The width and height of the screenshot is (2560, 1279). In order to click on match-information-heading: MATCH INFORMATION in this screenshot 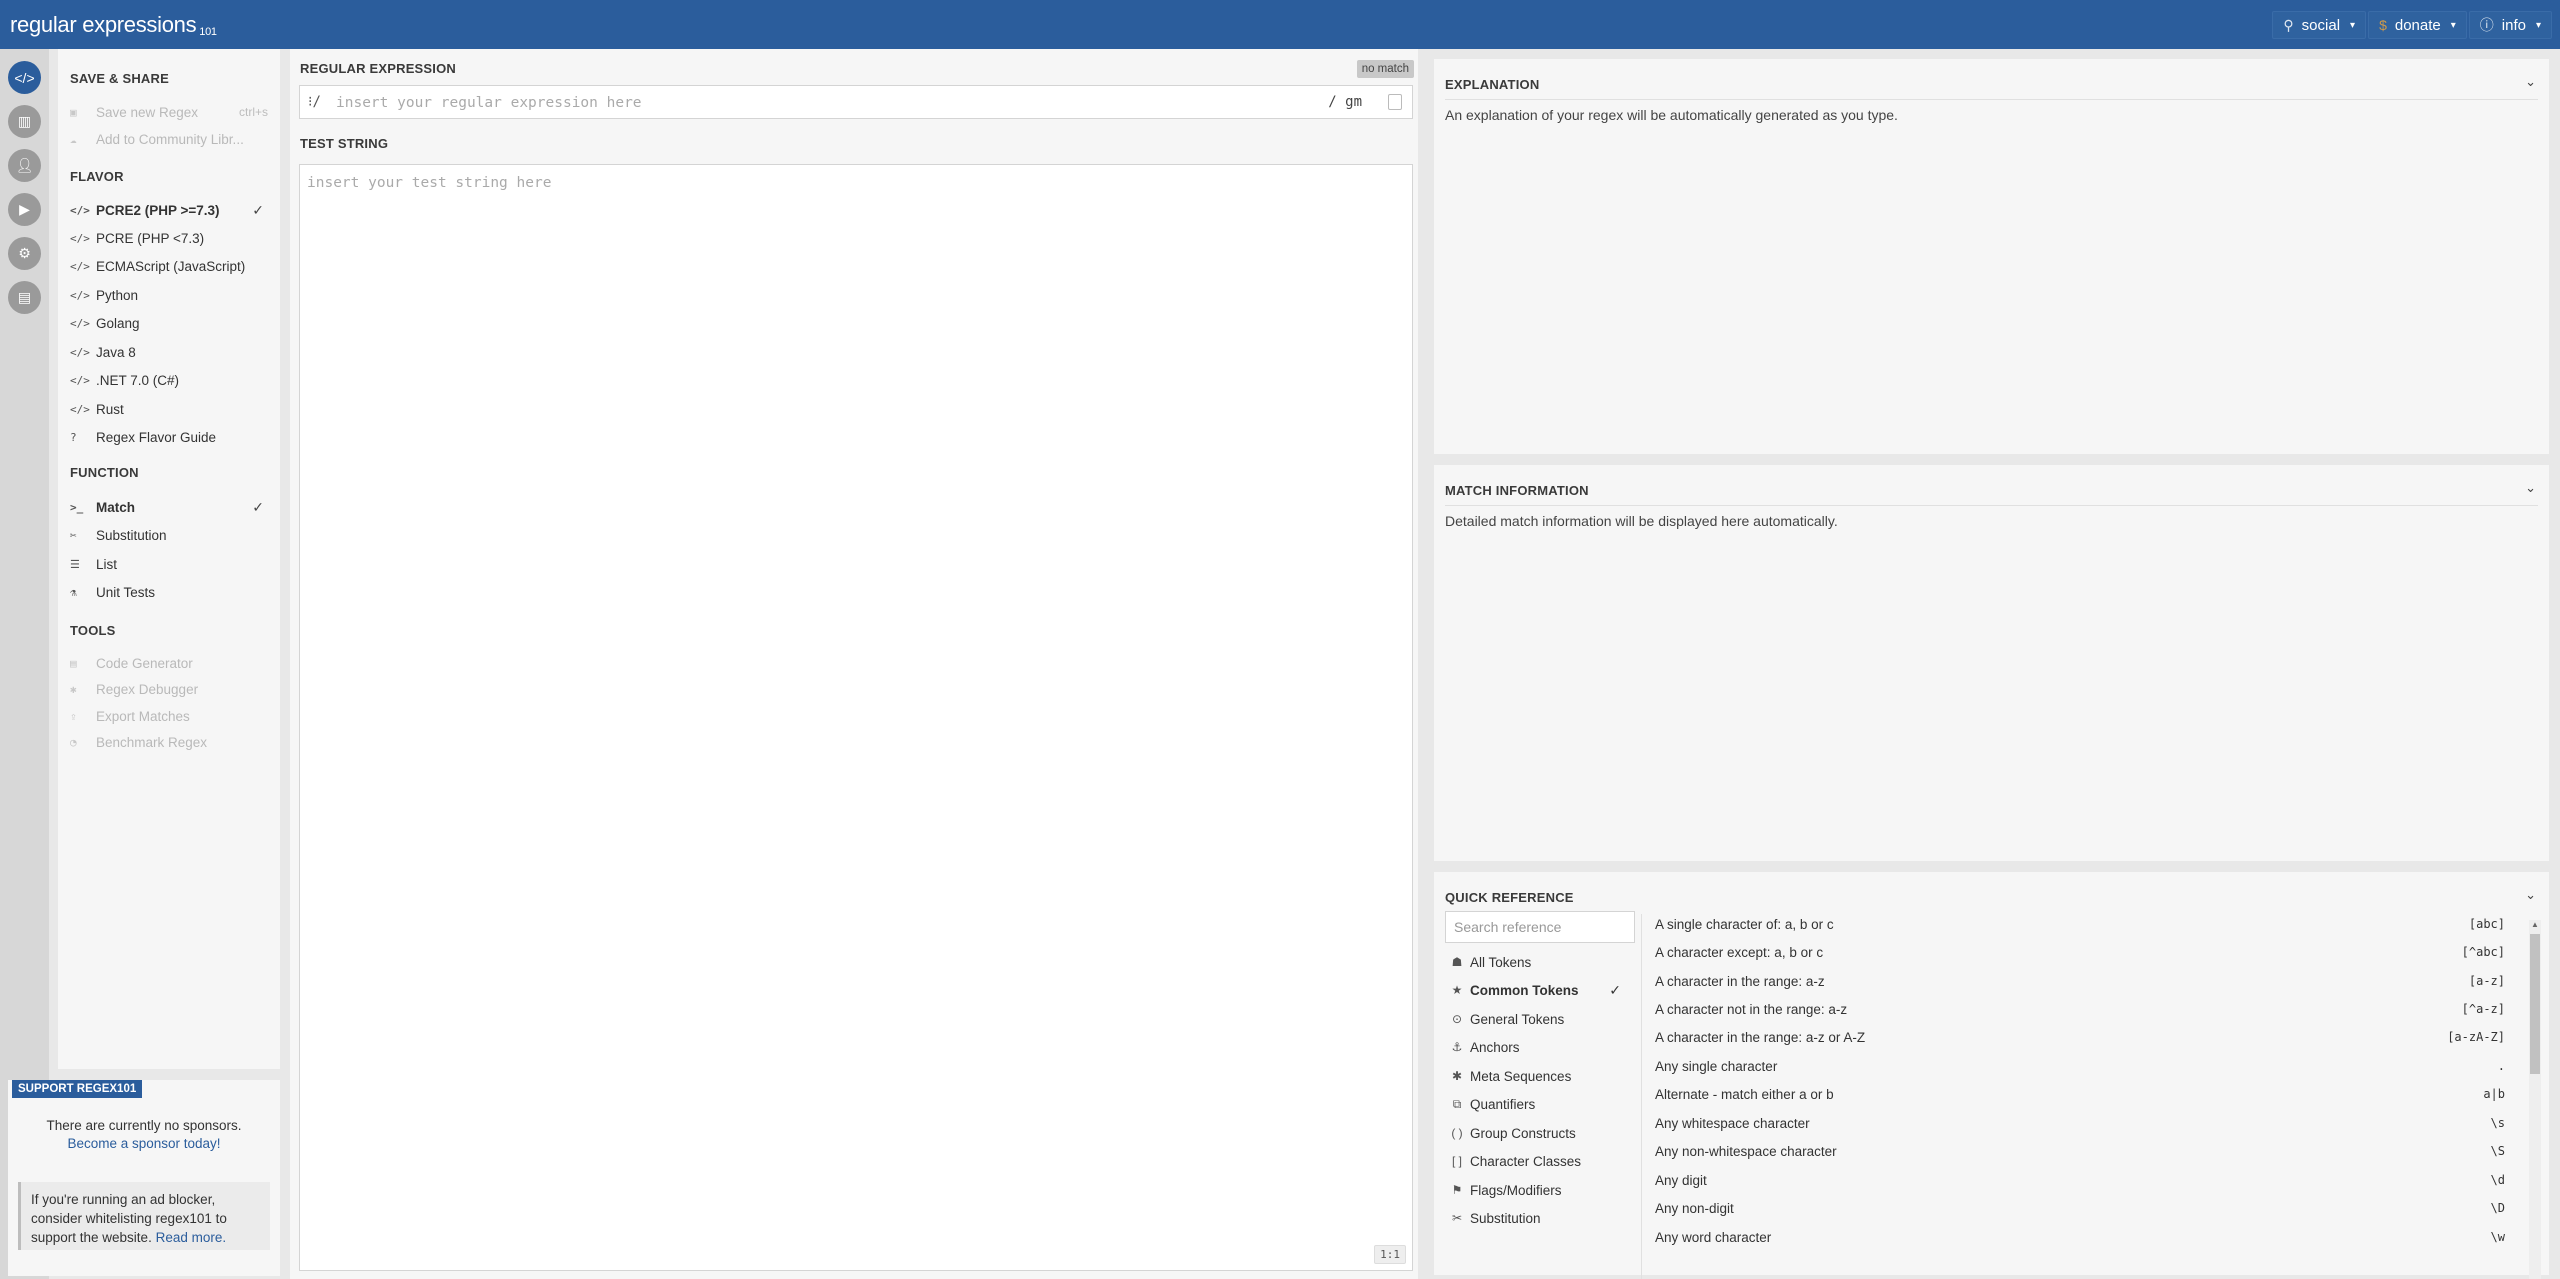, I will do `click(1517, 490)`.